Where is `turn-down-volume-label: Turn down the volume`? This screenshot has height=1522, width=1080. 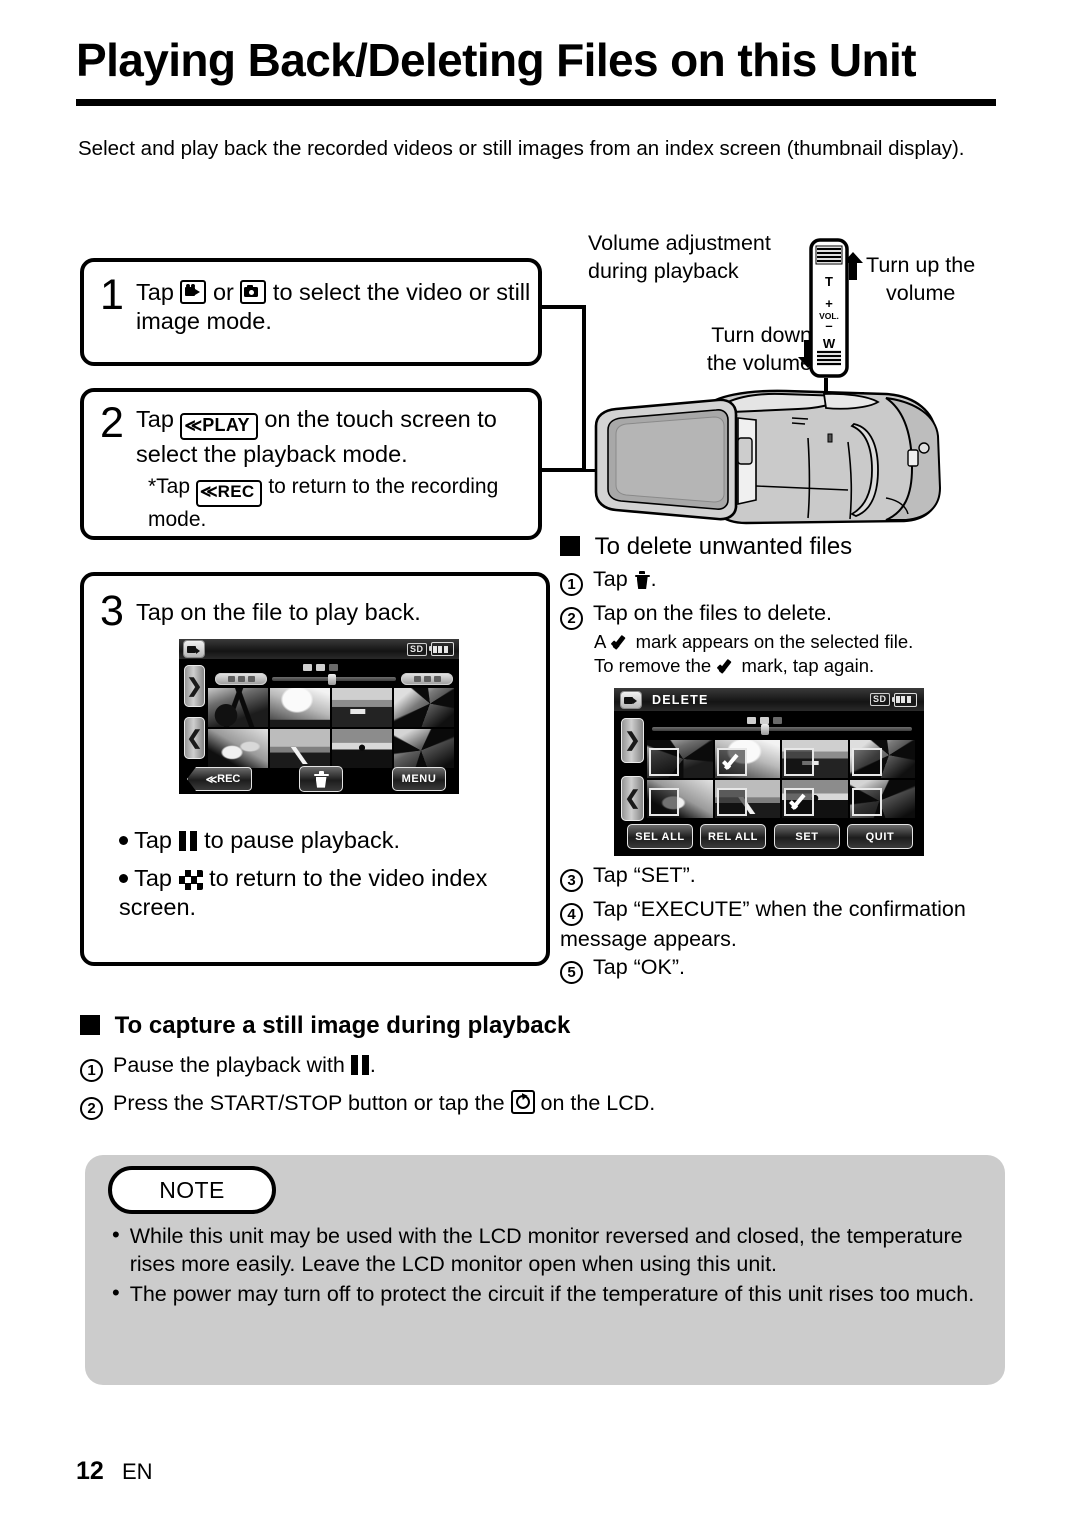
turn-down-volume-label: Turn down the volume is located at coordinates (742, 349).